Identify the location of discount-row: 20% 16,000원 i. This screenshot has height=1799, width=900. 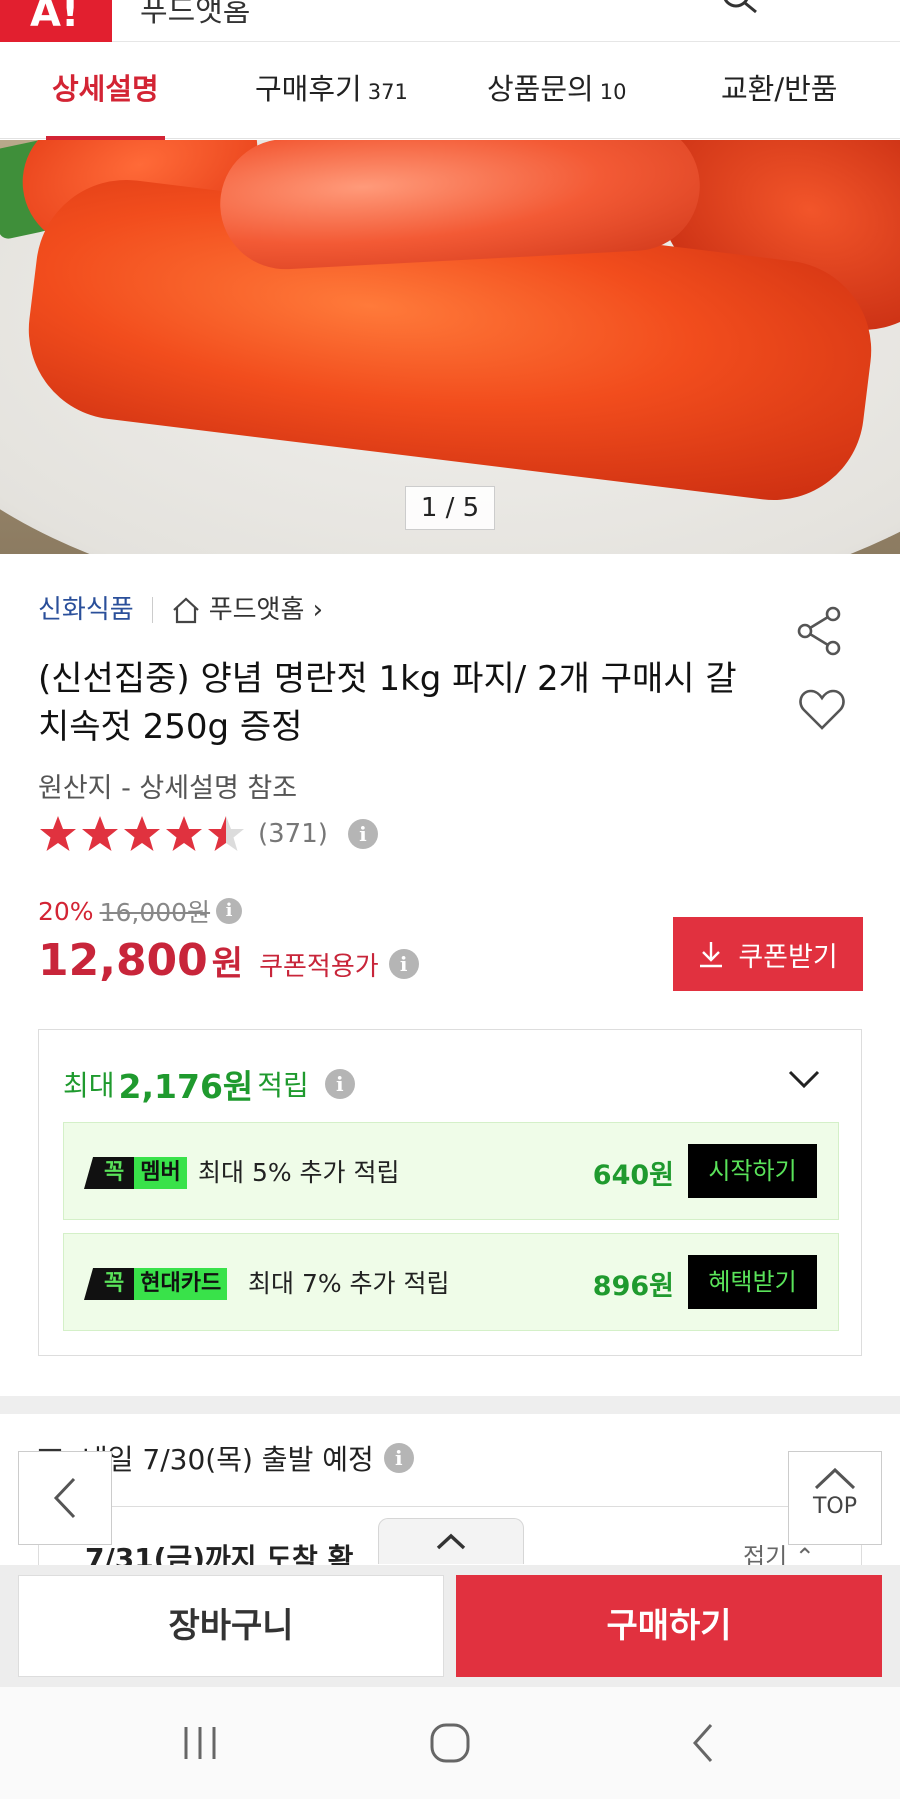
(140, 911).